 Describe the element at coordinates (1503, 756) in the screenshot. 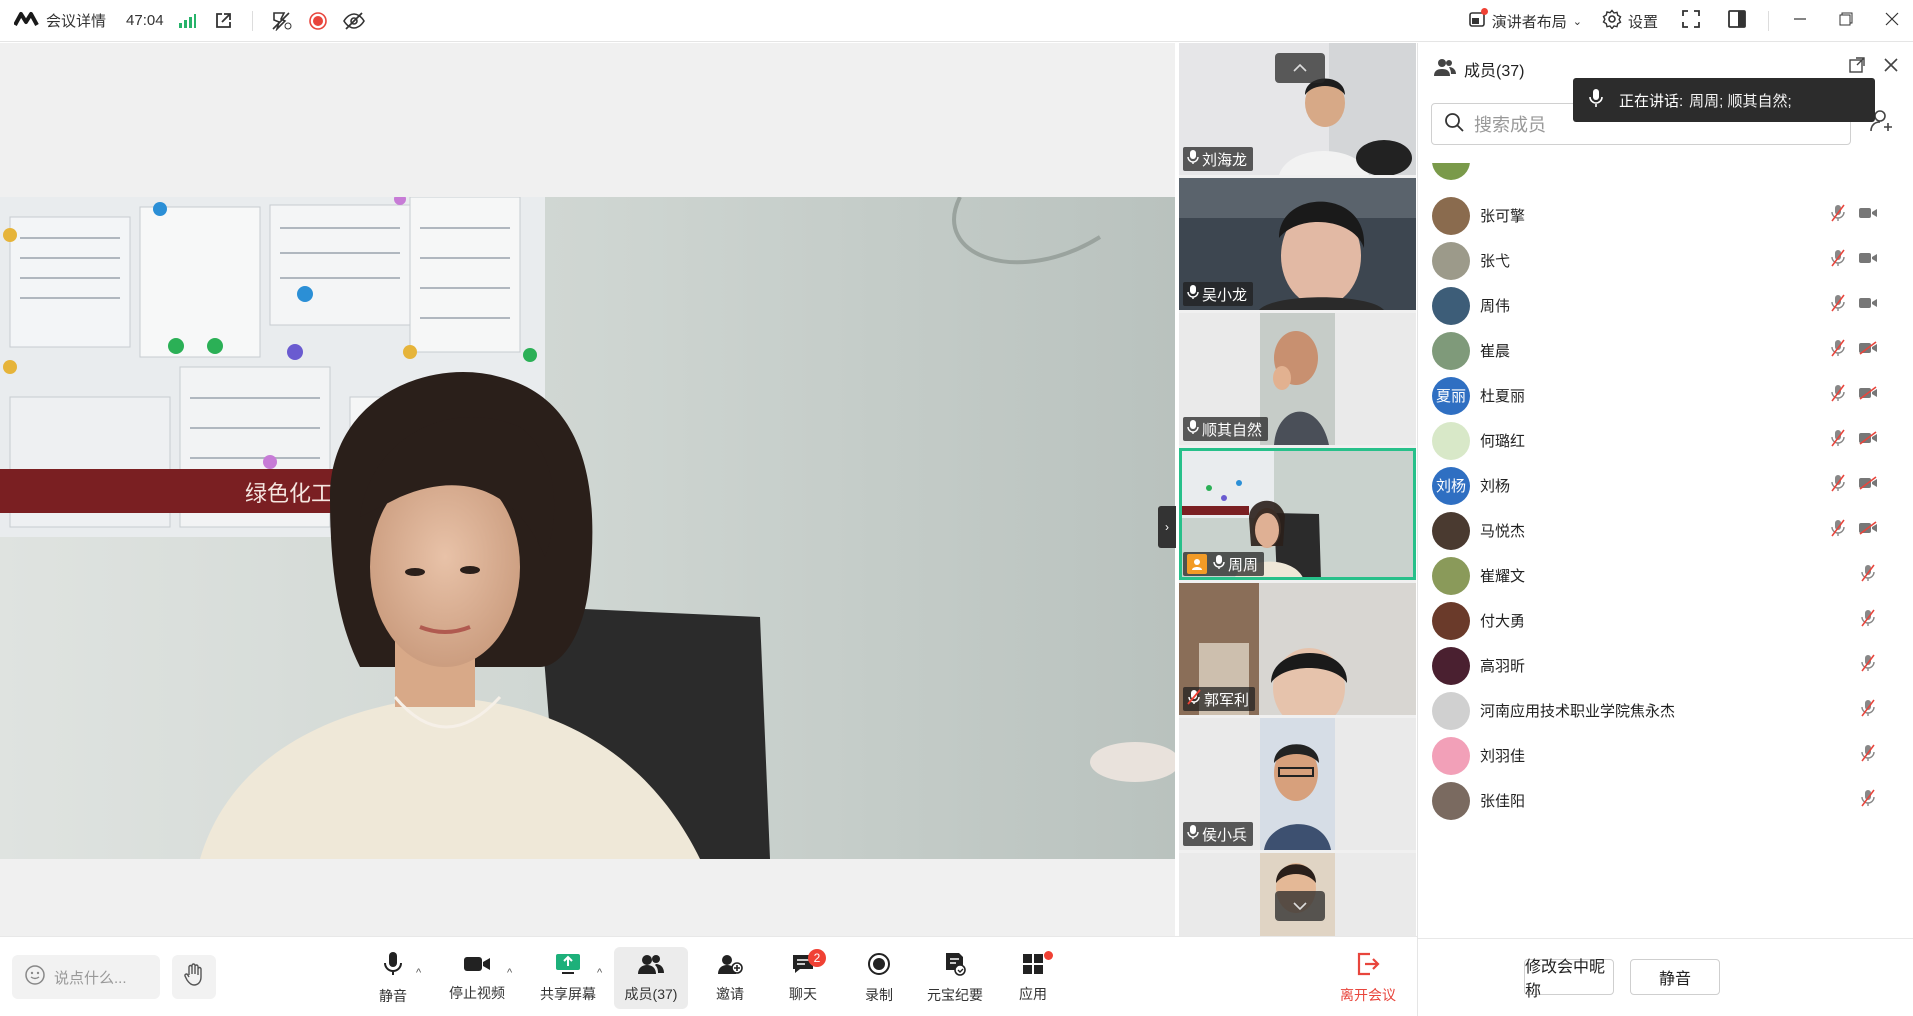

I see `member-name: 刘羽佳` at that location.